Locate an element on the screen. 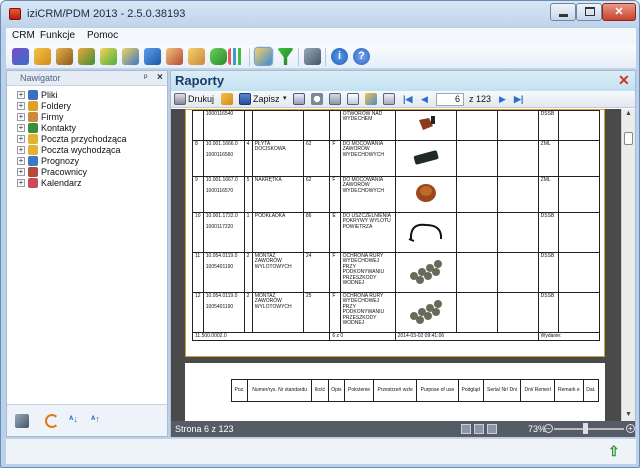 The width and height of the screenshot is (640, 468). update-arrow-icon: ⇧ is located at coordinates (614, 451).